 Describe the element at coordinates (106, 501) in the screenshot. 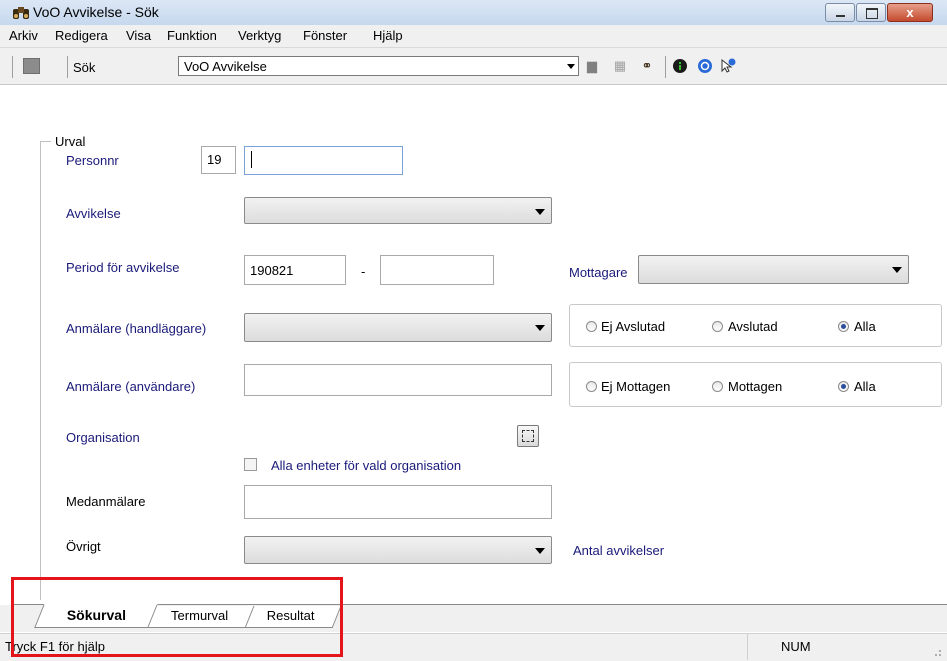

I see `medanmalare-label: Medanmälare` at that location.